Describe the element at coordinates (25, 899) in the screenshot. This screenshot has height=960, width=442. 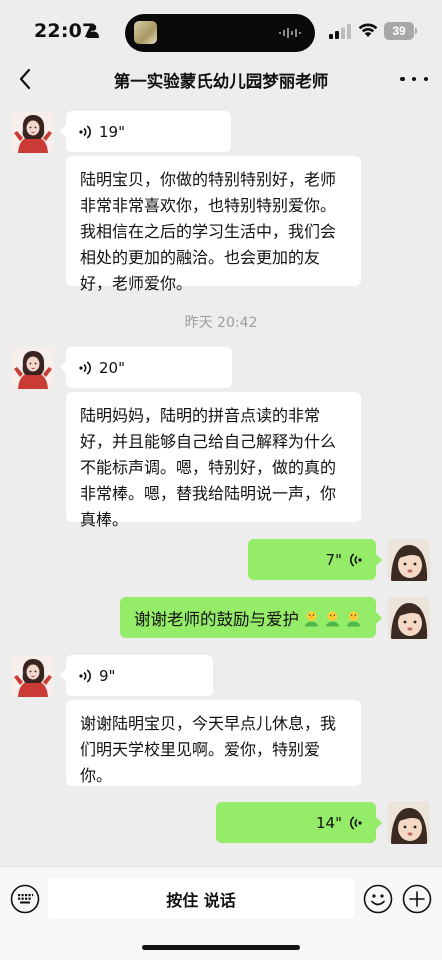
I see `keyboard-icon` at that location.